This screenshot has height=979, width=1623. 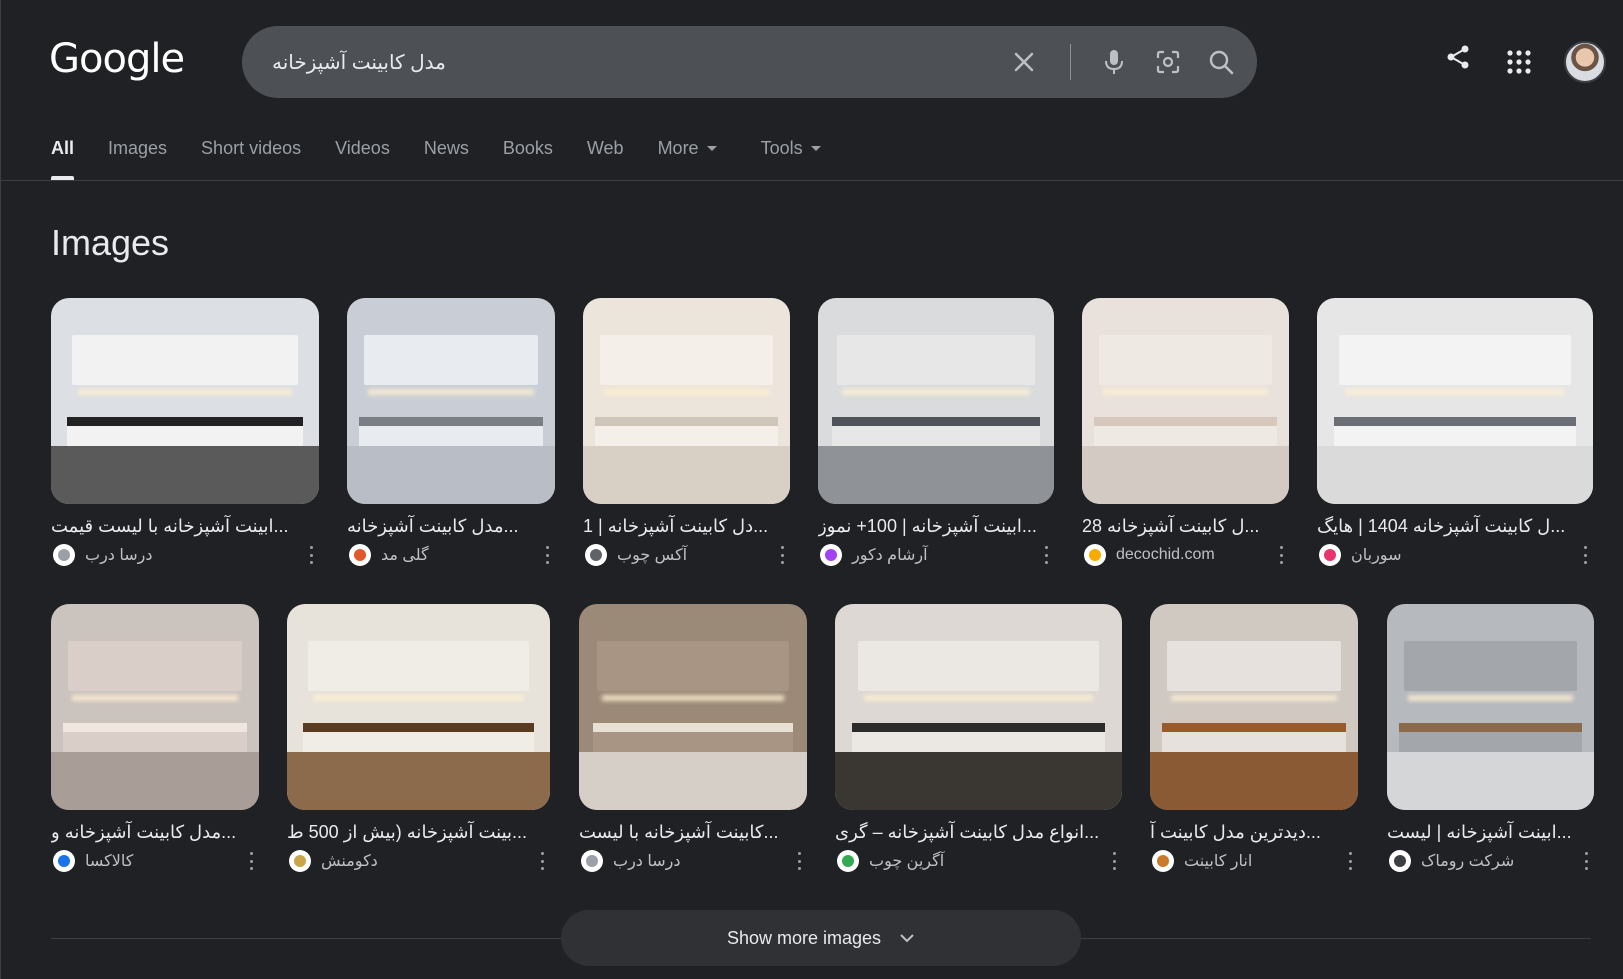 What do you see at coordinates (693, 832) in the screenshot?
I see `result-caption: ...کابینت آشپزخانه با لیست` at bounding box center [693, 832].